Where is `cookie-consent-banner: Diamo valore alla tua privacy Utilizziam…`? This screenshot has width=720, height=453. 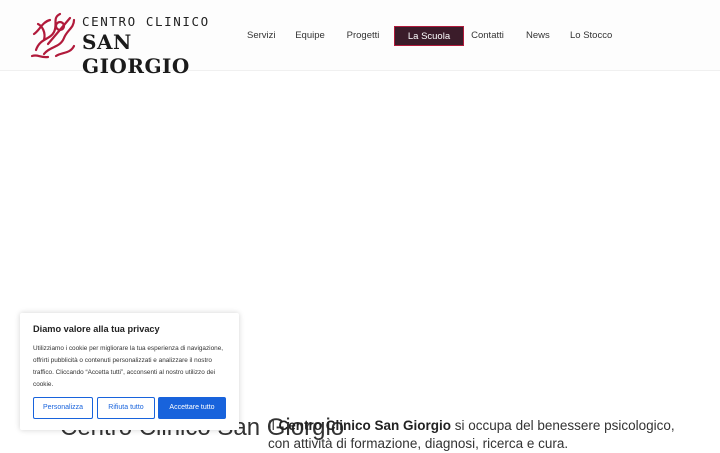 cookie-consent-banner: Diamo valore alla tua privacy Utilizziam… is located at coordinates (129, 371).